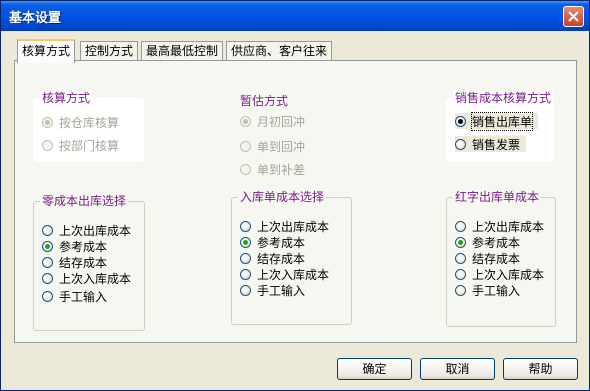  Describe the element at coordinates (89, 122) in the screenshot. I see `radio-label: 按仓库核算` at that location.